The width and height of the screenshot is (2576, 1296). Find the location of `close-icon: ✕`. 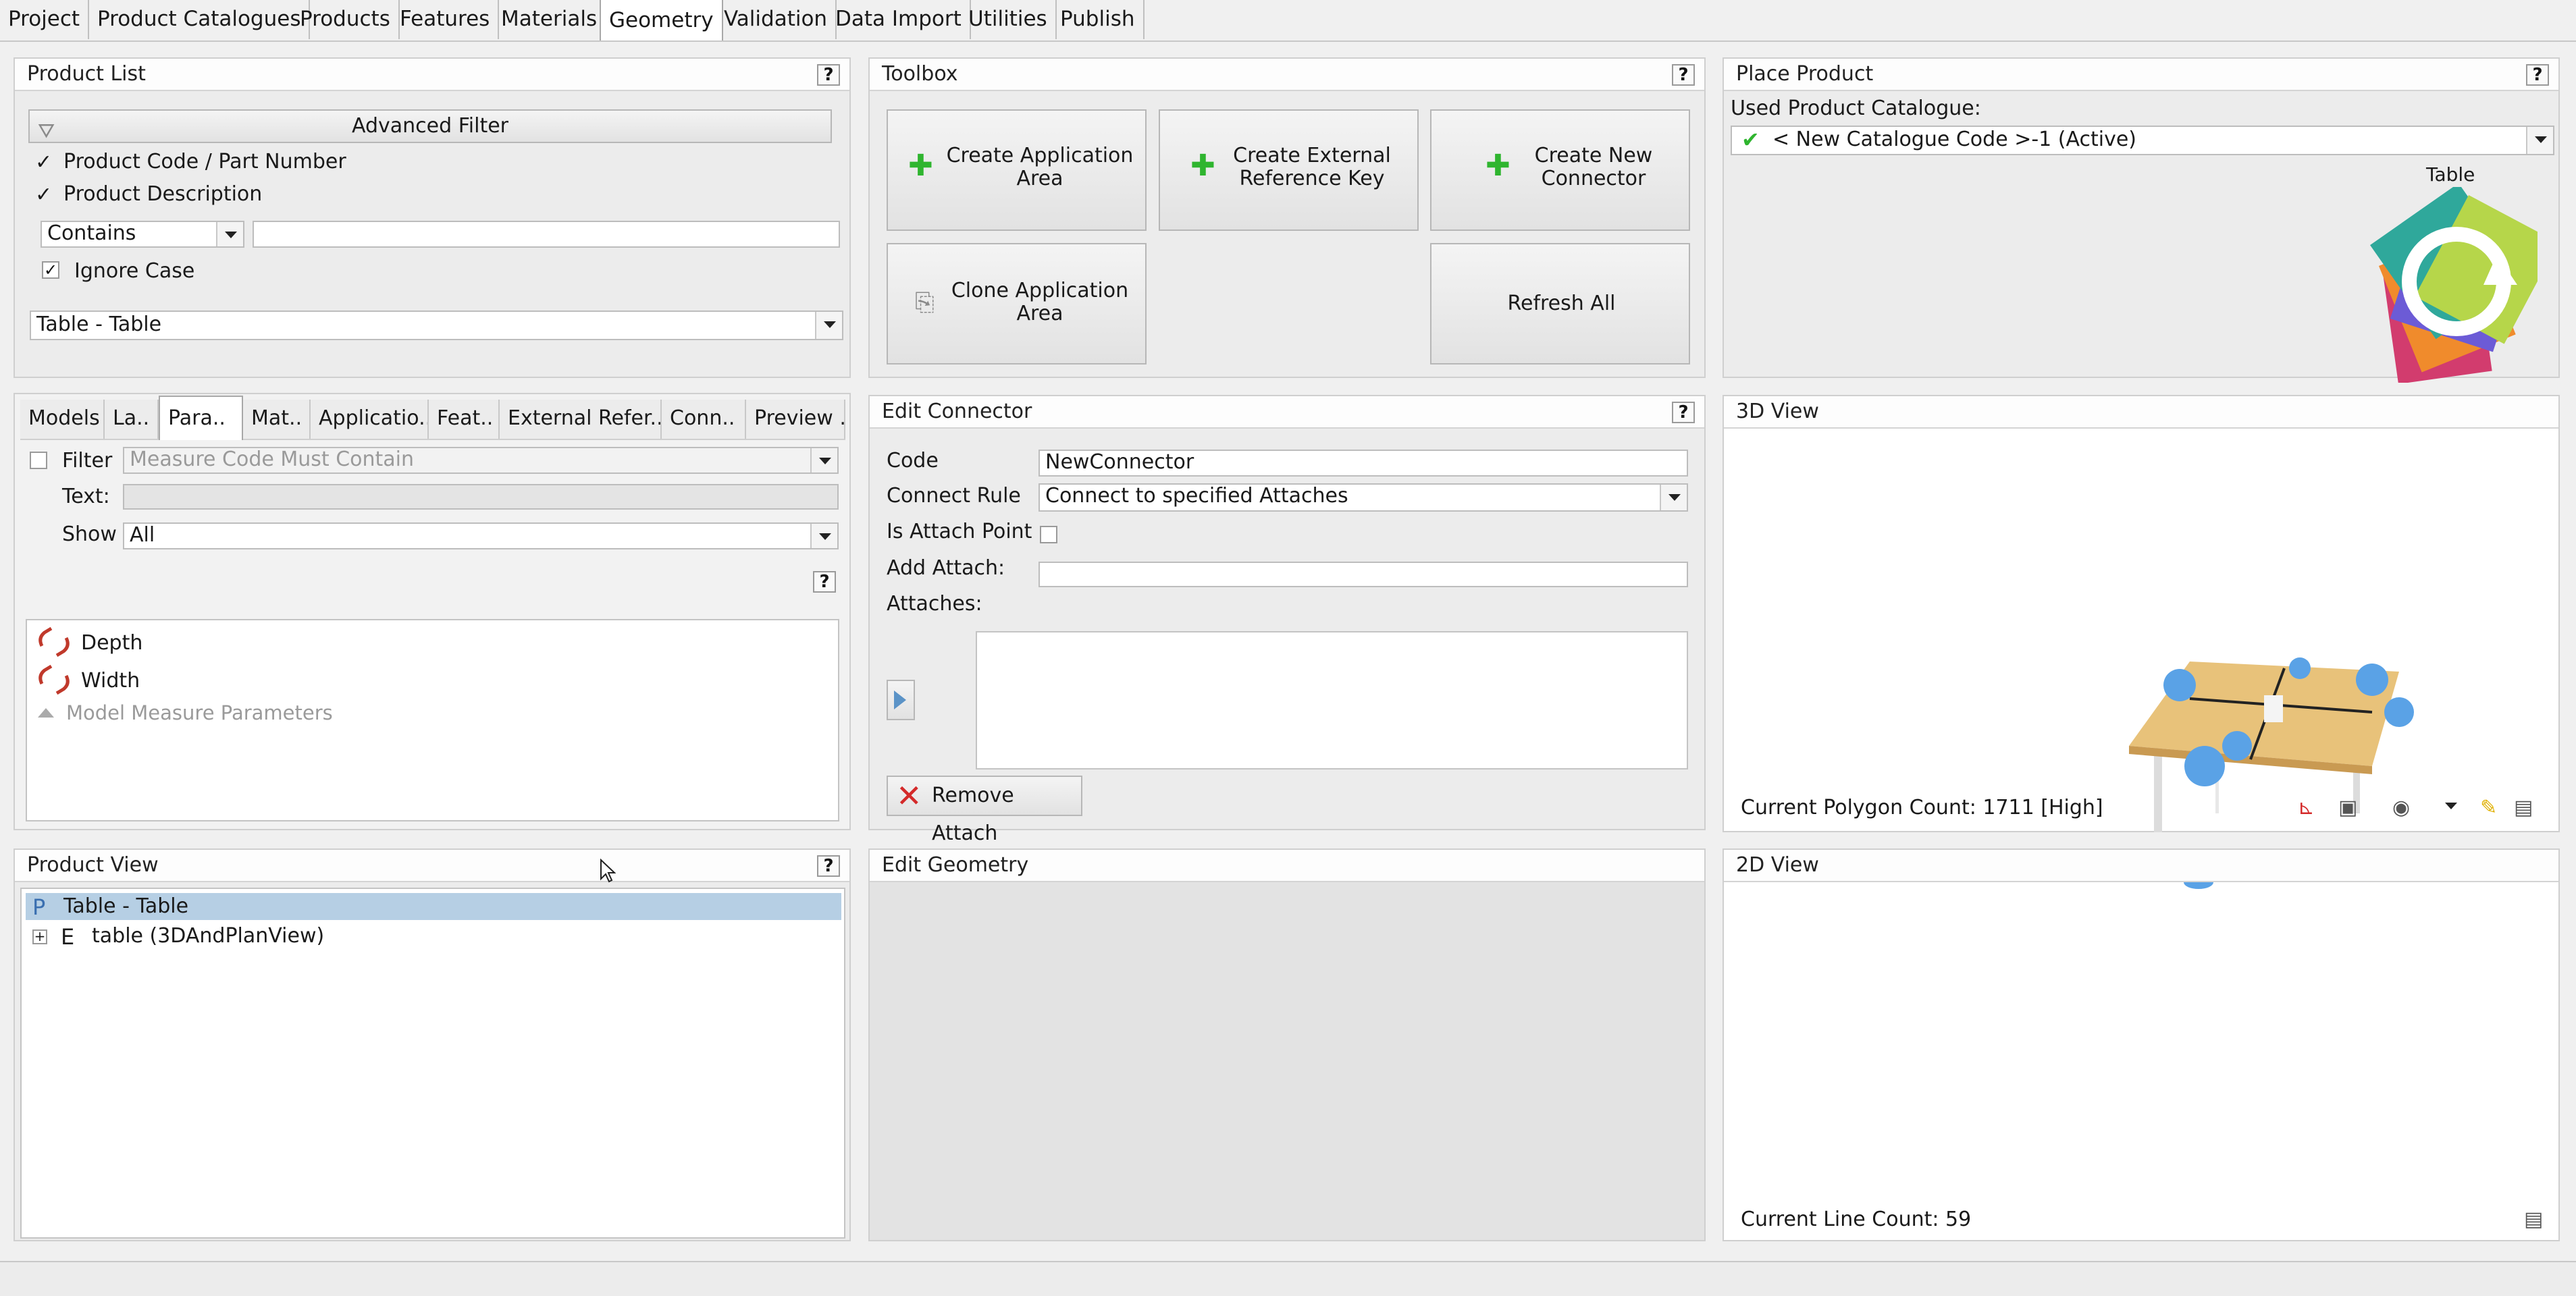

close-icon: ✕ is located at coordinates (909, 796).